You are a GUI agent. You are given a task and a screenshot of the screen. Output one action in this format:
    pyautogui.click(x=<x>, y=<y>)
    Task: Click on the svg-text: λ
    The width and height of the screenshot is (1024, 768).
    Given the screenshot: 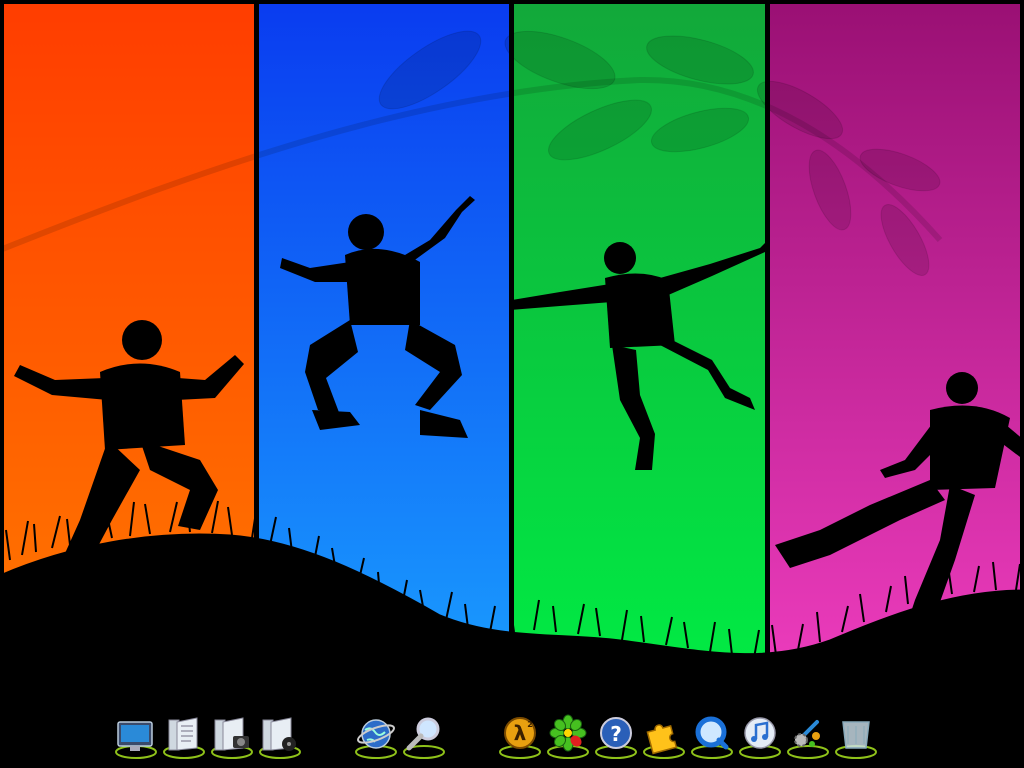 What is the action you would take?
    pyautogui.click(x=520, y=733)
    